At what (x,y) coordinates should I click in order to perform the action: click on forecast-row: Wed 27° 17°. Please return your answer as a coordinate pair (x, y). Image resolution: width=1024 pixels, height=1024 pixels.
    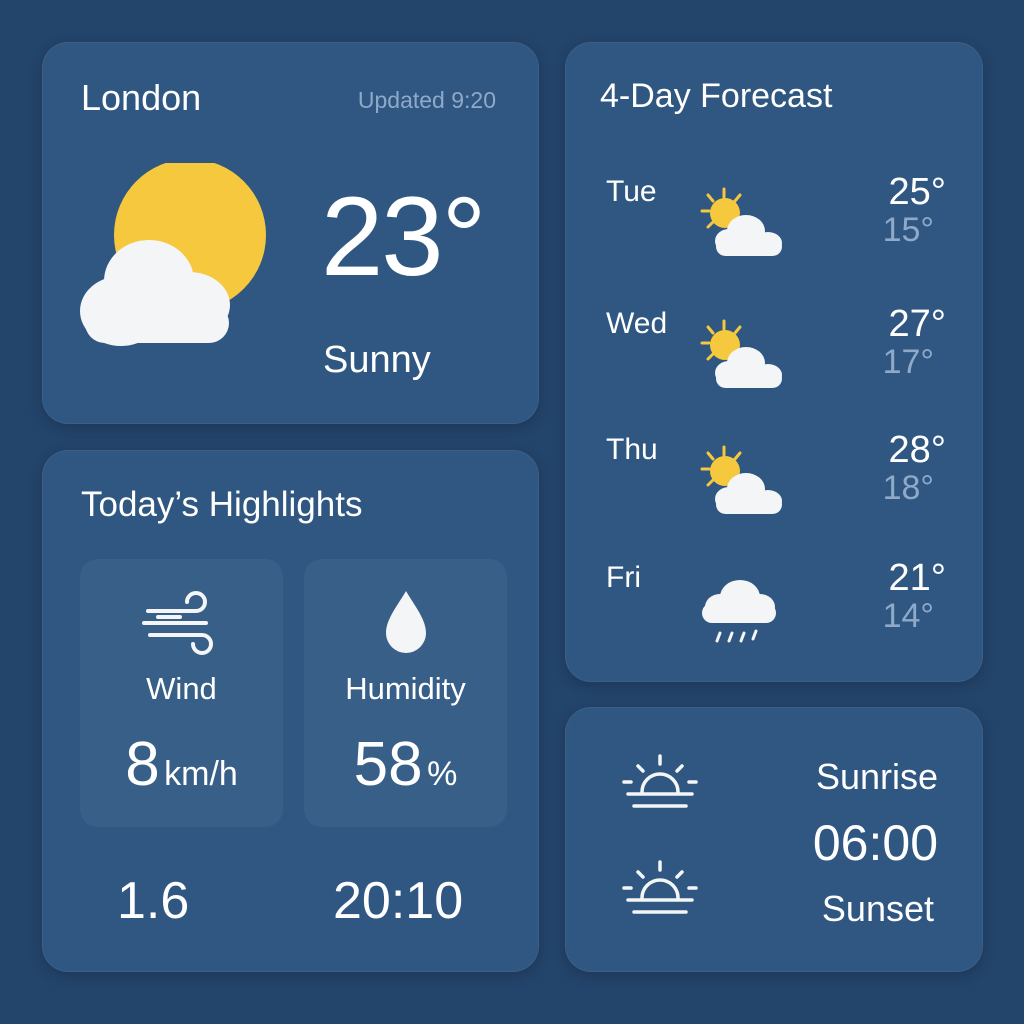
    Looking at the image, I should click on (774, 365).